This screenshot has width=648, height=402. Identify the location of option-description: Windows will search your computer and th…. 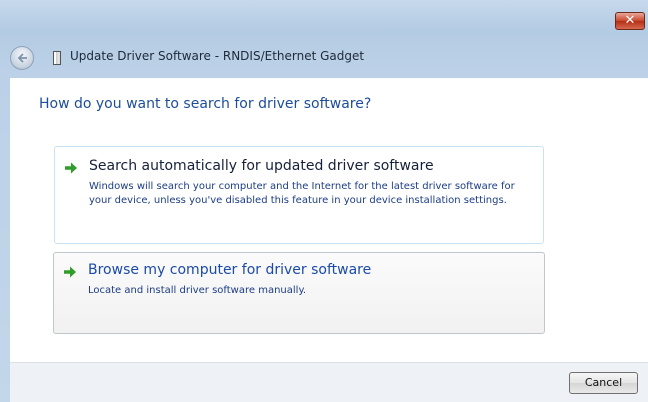
(302, 193).